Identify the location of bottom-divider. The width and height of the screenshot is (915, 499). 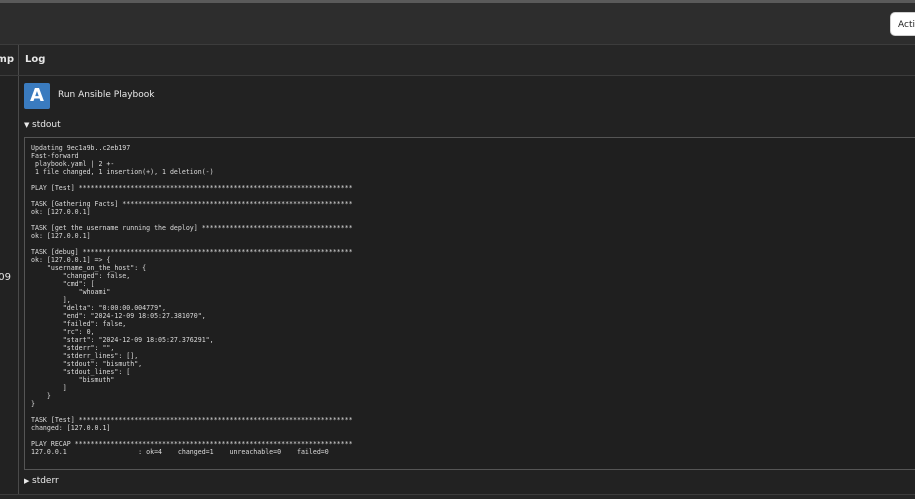
(457, 496).